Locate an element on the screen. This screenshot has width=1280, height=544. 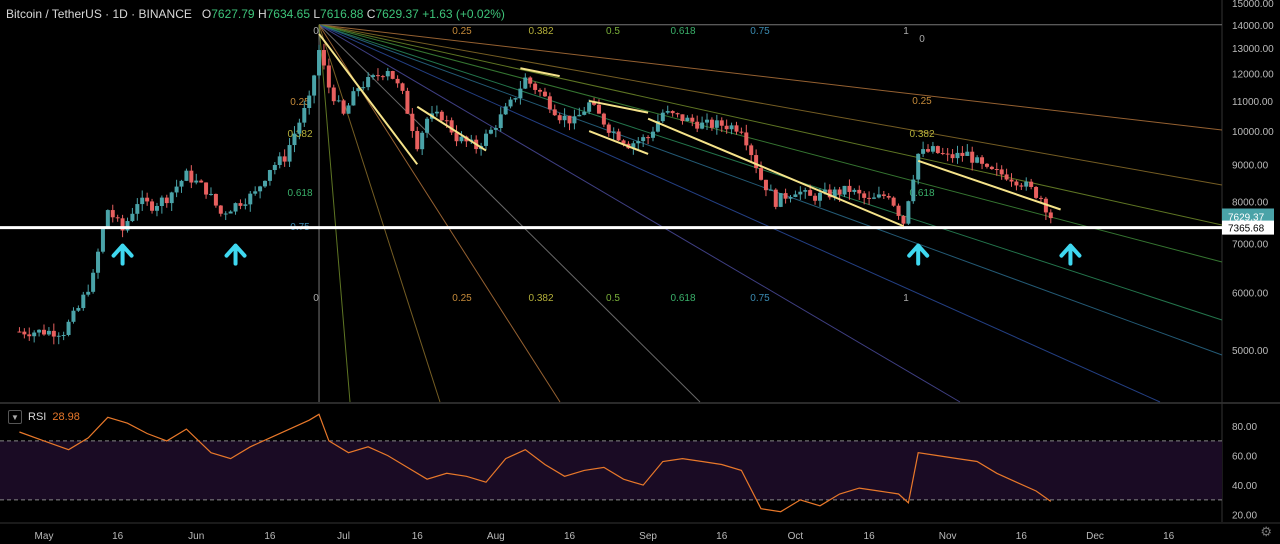
time-tick-label: Nov is located at coordinates (948, 536).